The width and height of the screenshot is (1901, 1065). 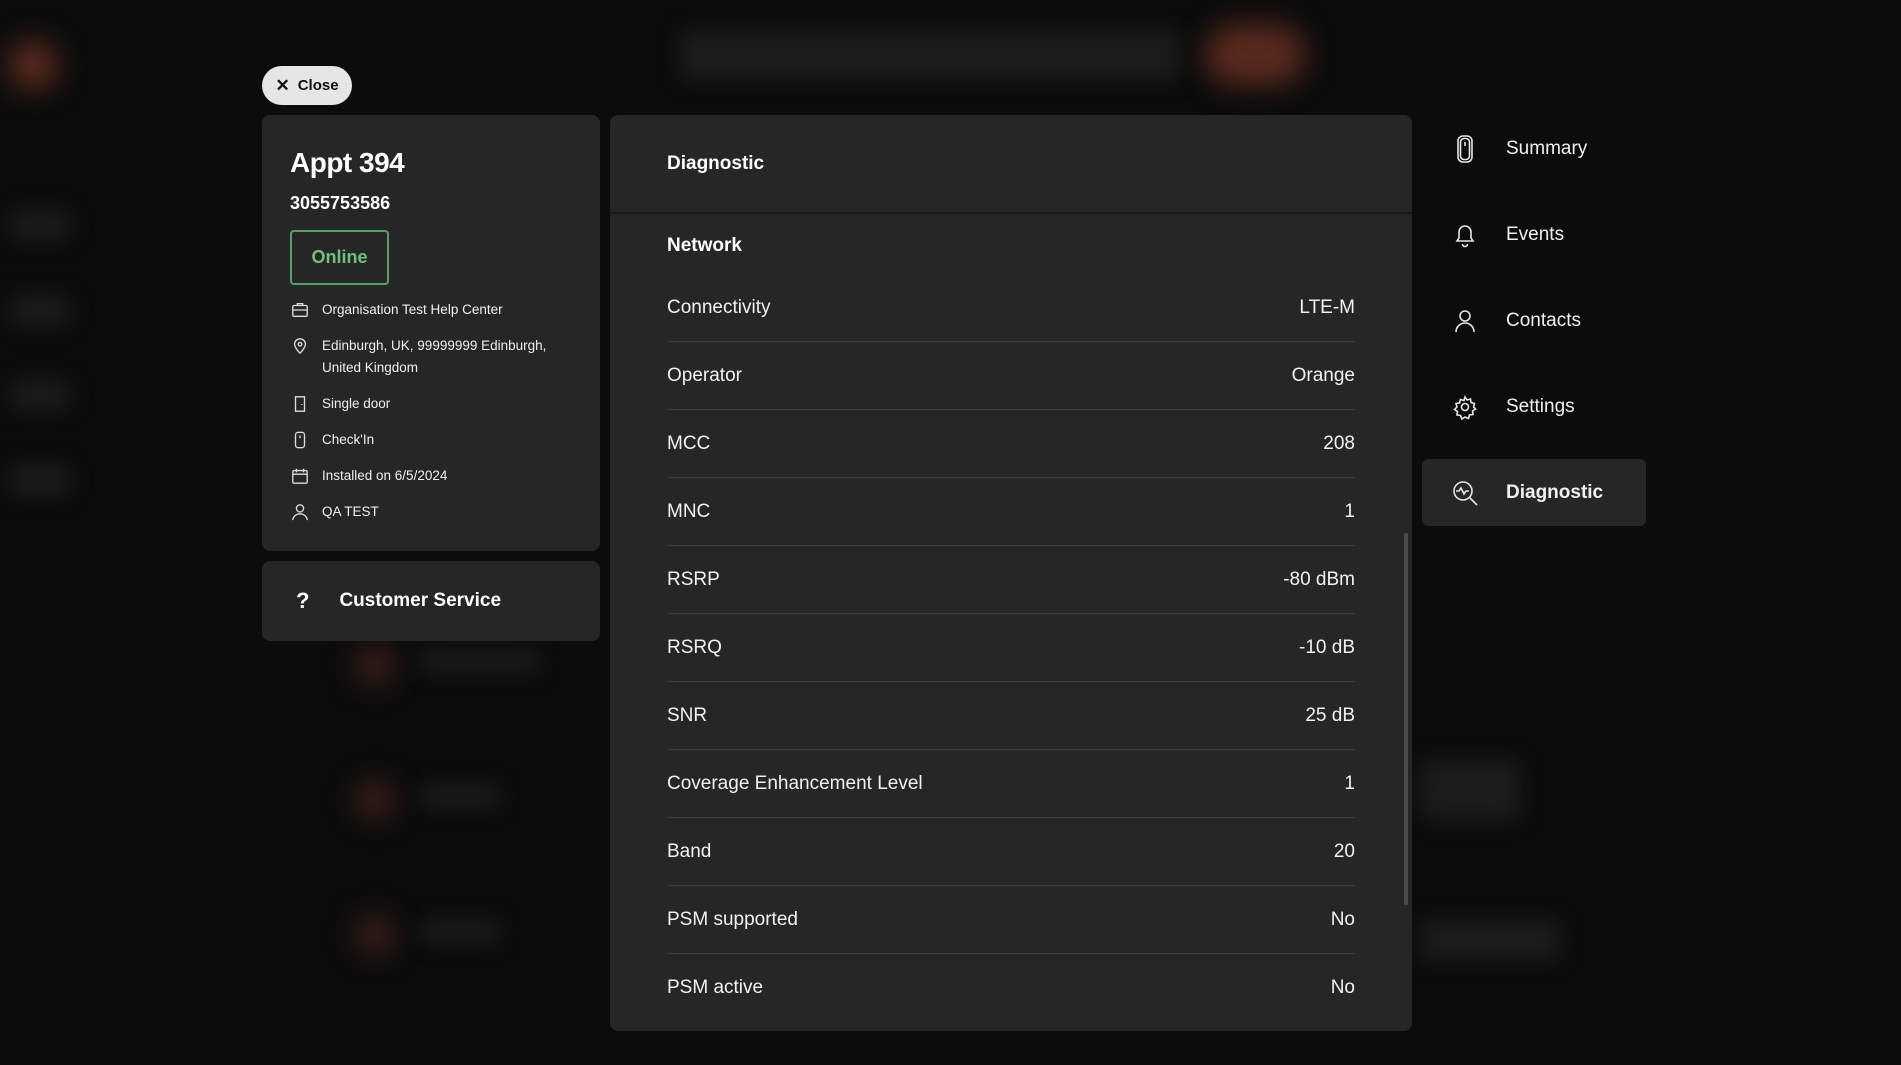 What do you see at coordinates (694, 647) in the screenshot?
I see `row-label: RSRQ` at bounding box center [694, 647].